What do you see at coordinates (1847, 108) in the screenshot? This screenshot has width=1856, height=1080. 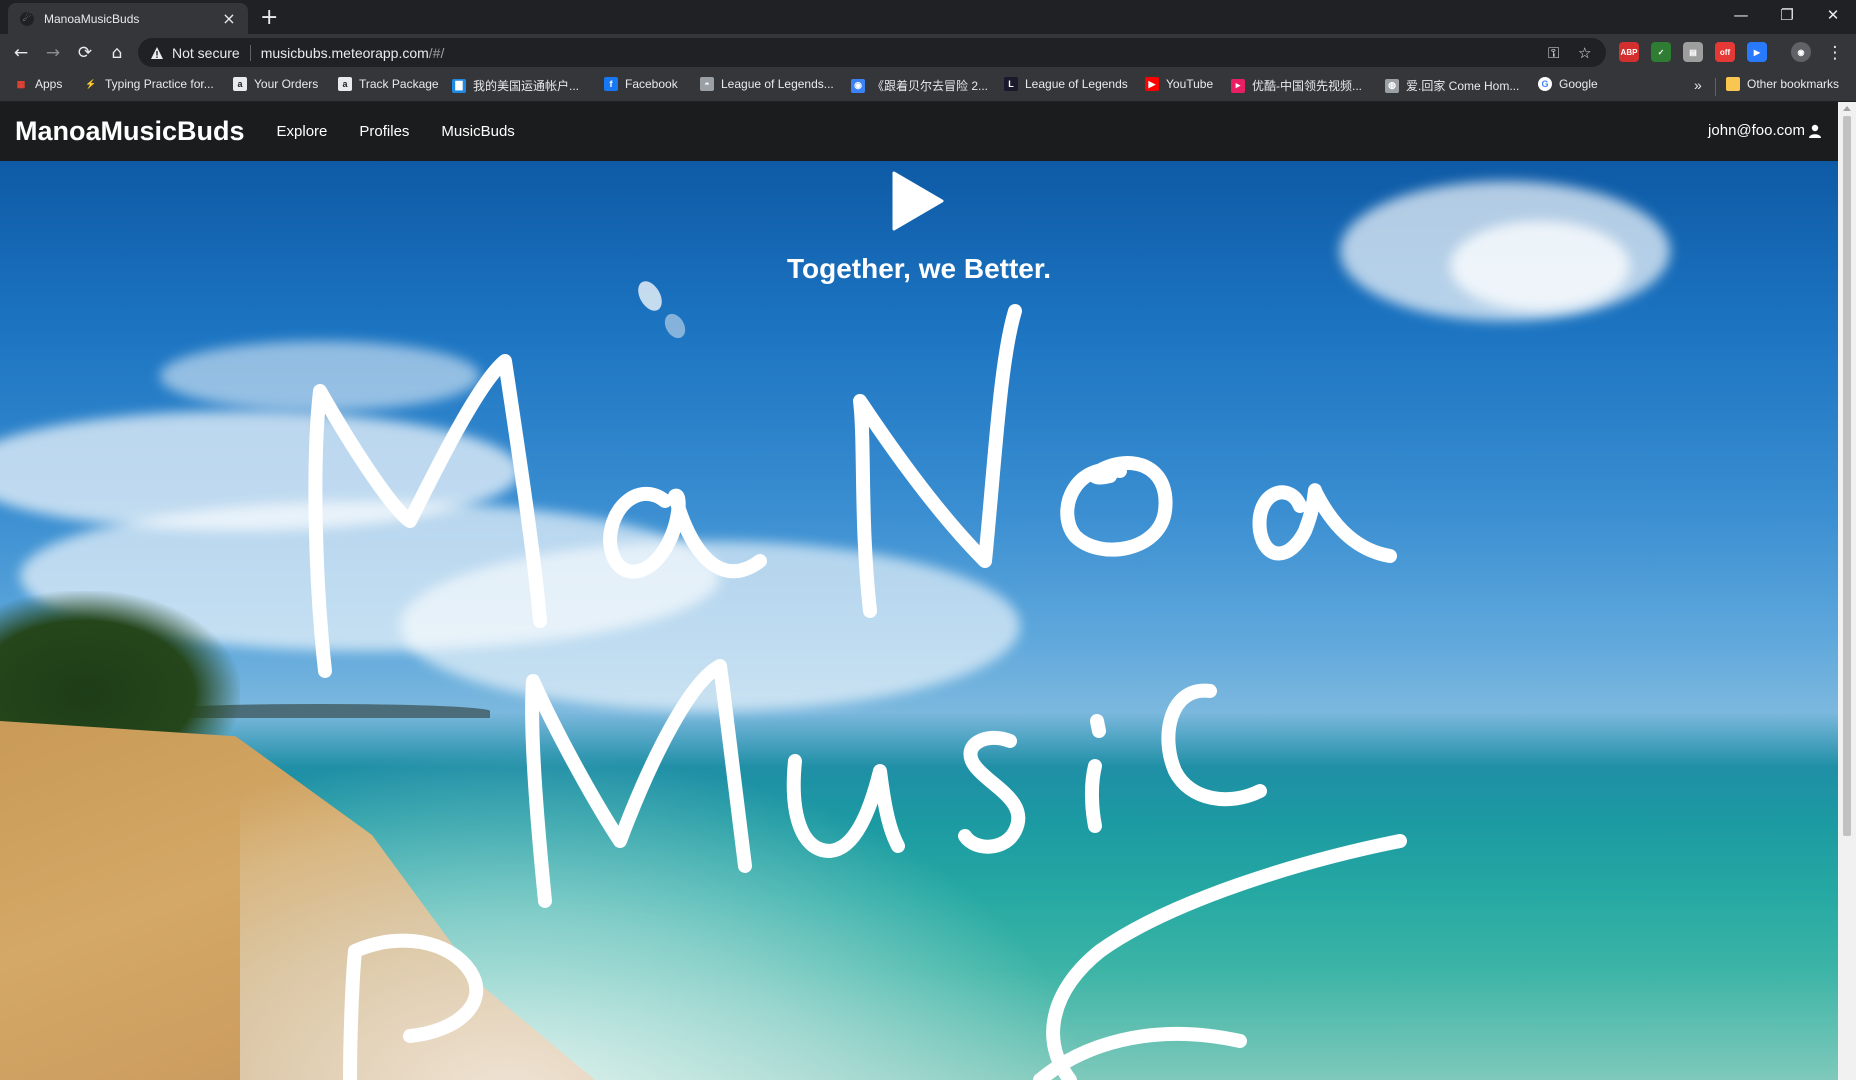 I see `scroll-up-arrow-icon` at bounding box center [1847, 108].